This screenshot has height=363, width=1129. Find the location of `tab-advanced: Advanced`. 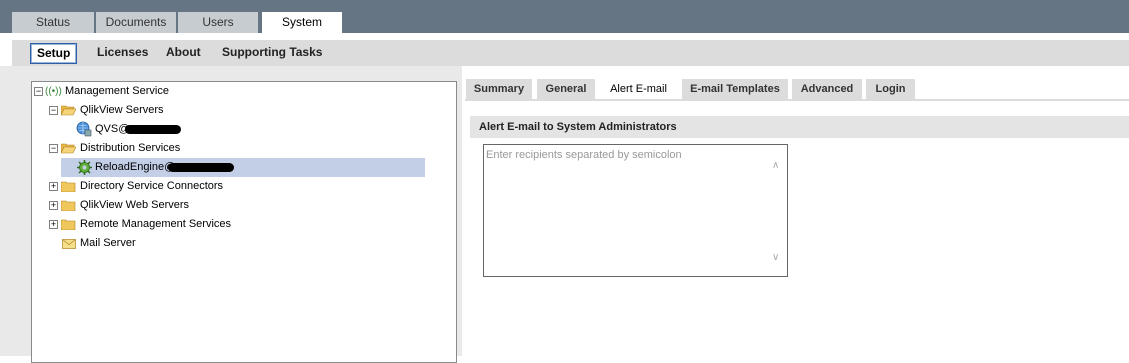

tab-advanced: Advanced is located at coordinates (827, 89).